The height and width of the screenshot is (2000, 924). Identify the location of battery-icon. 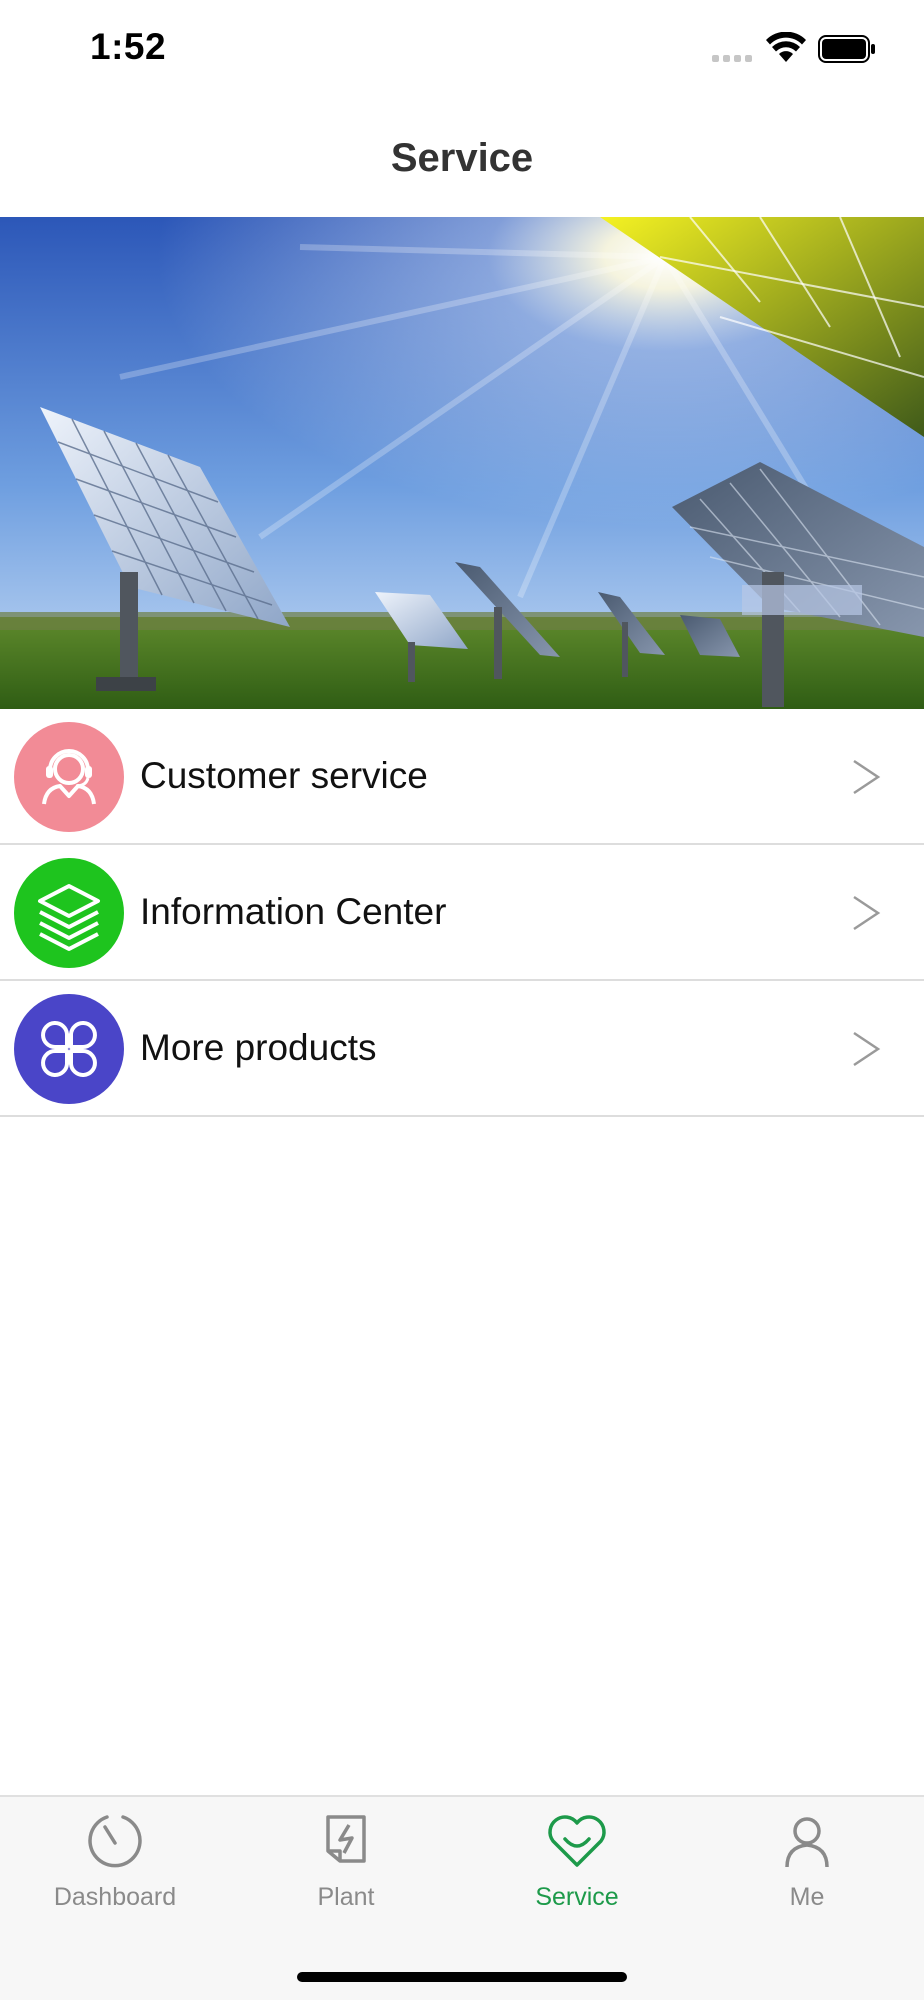
(846, 49).